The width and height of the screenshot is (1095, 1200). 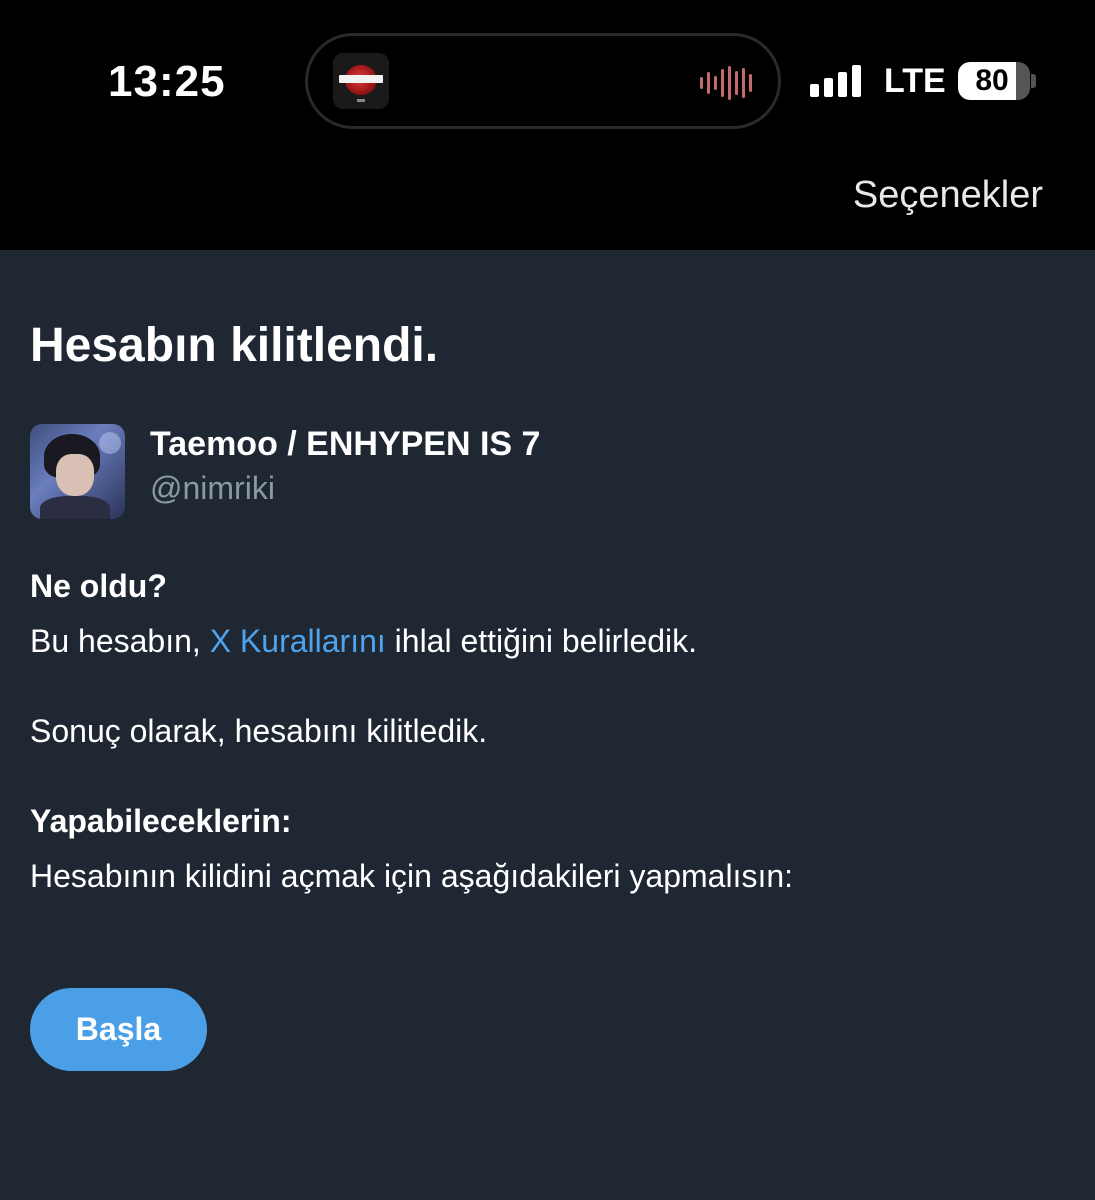 I want to click on page-title: Hesabın kilitlendi., so click(x=234, y=345).